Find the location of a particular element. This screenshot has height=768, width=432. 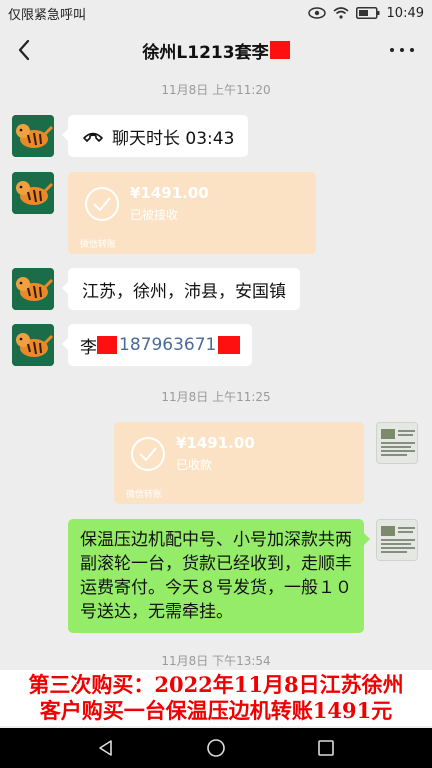

chat-title: 徐州L1213套李 is located at coordinates (216, 50).